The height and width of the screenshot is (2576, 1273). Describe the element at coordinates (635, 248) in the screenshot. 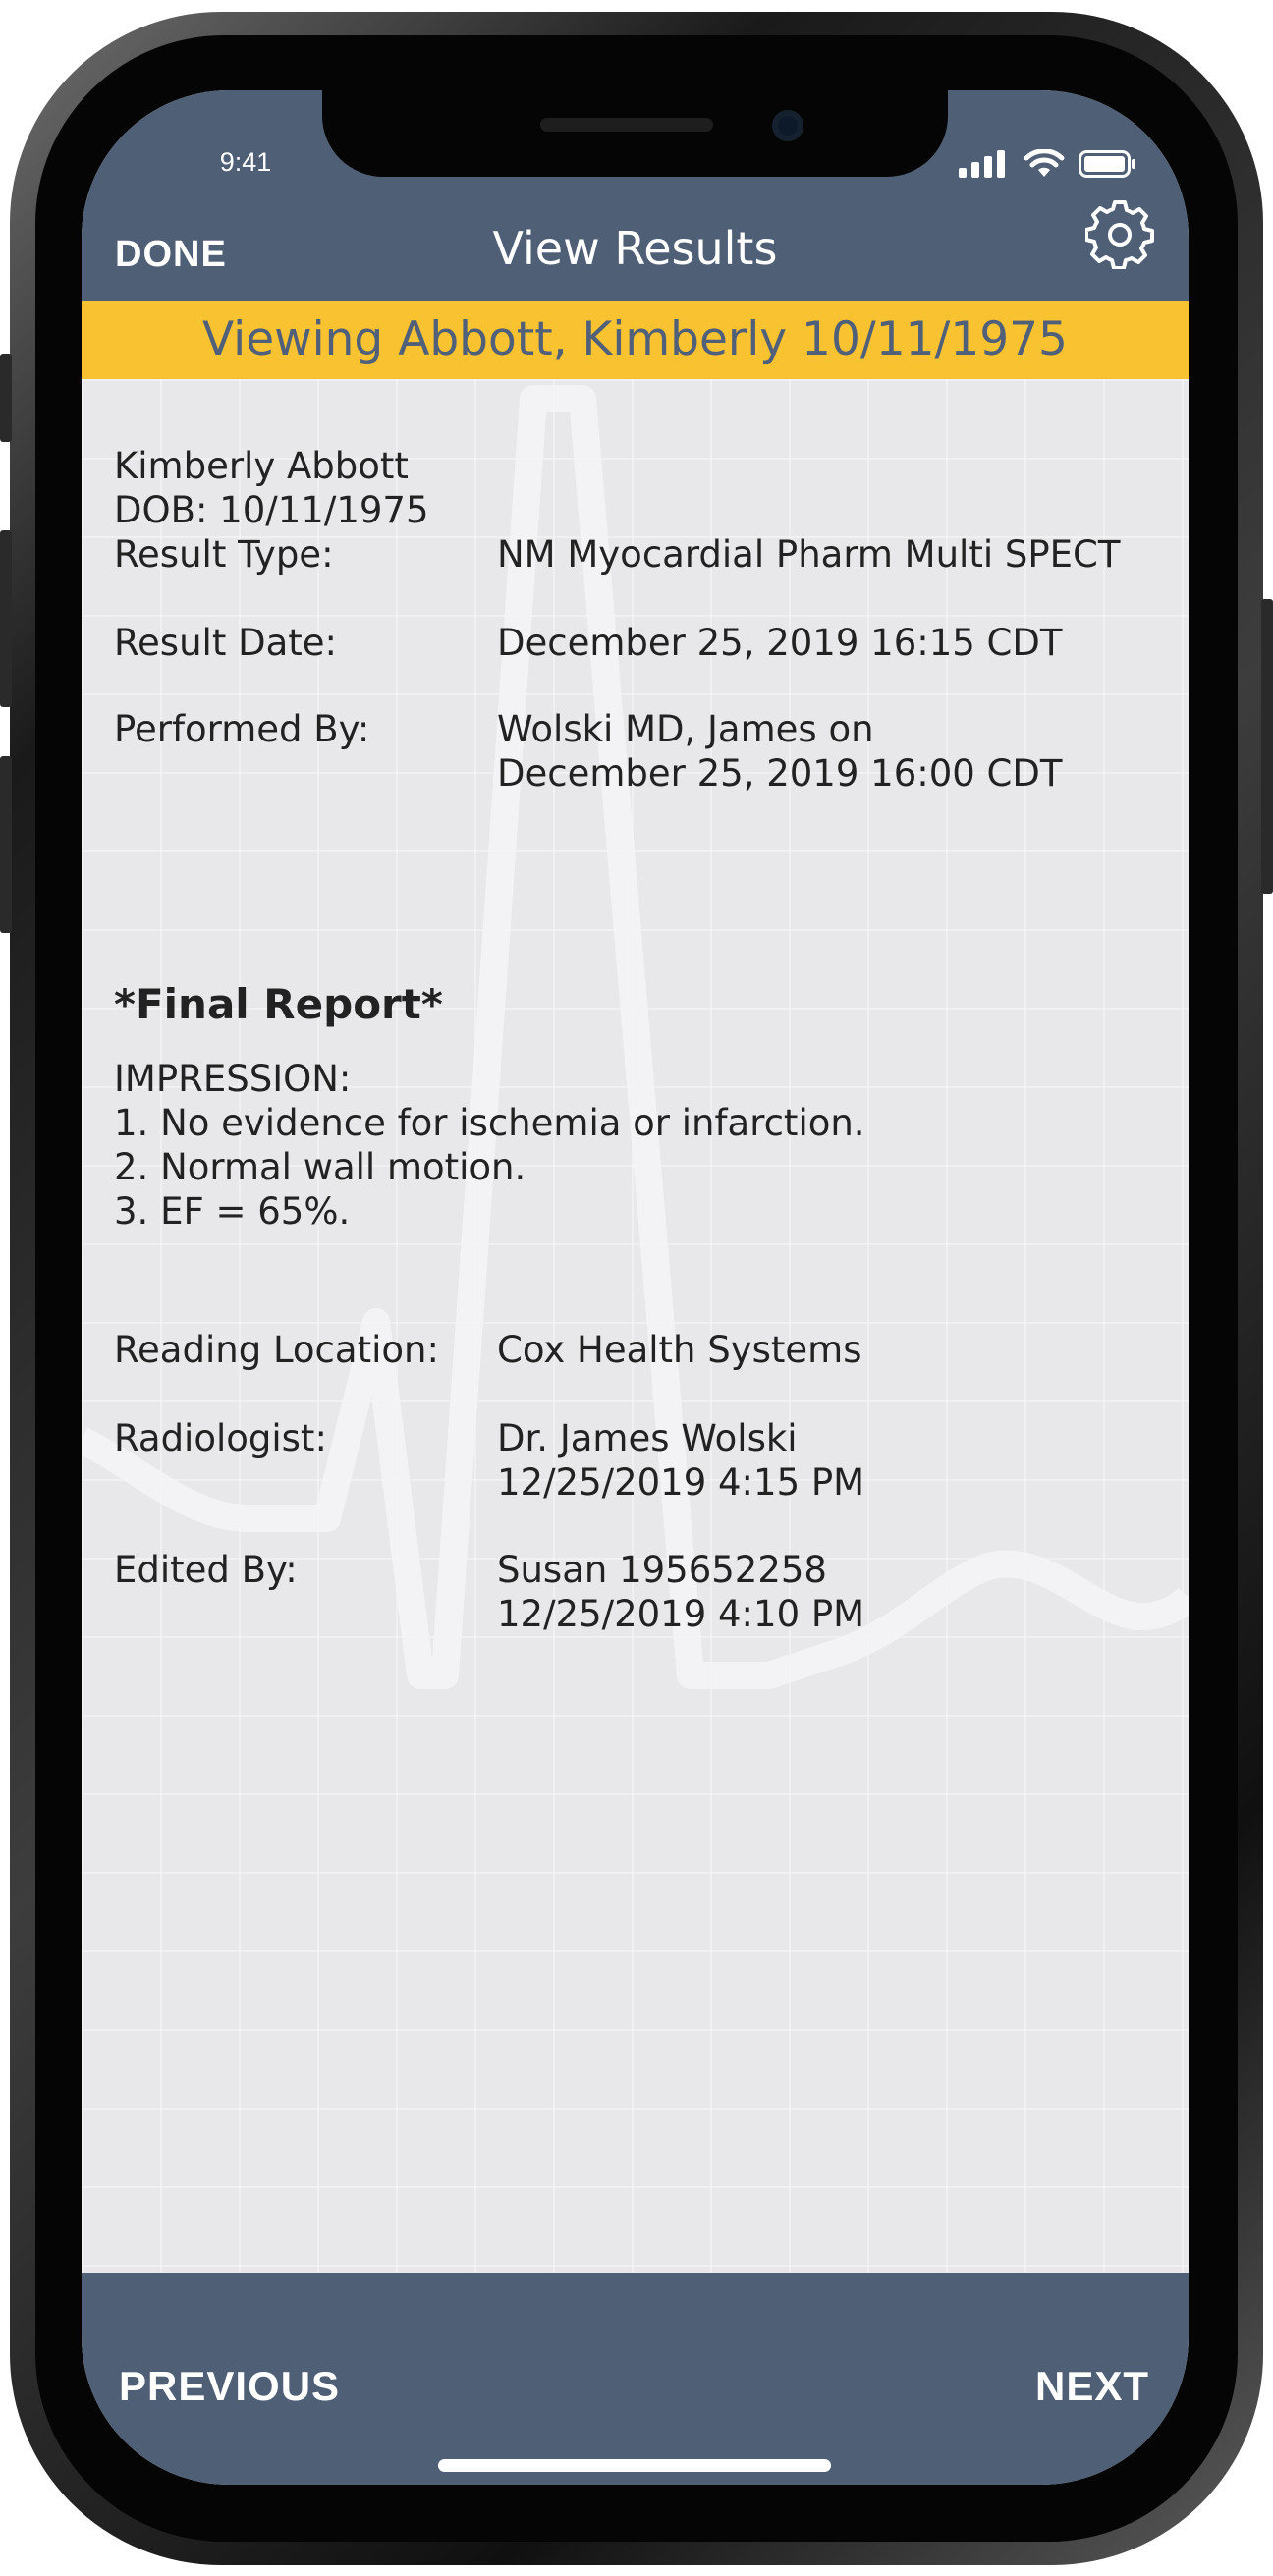

I see `page-title: View Results` at that location.